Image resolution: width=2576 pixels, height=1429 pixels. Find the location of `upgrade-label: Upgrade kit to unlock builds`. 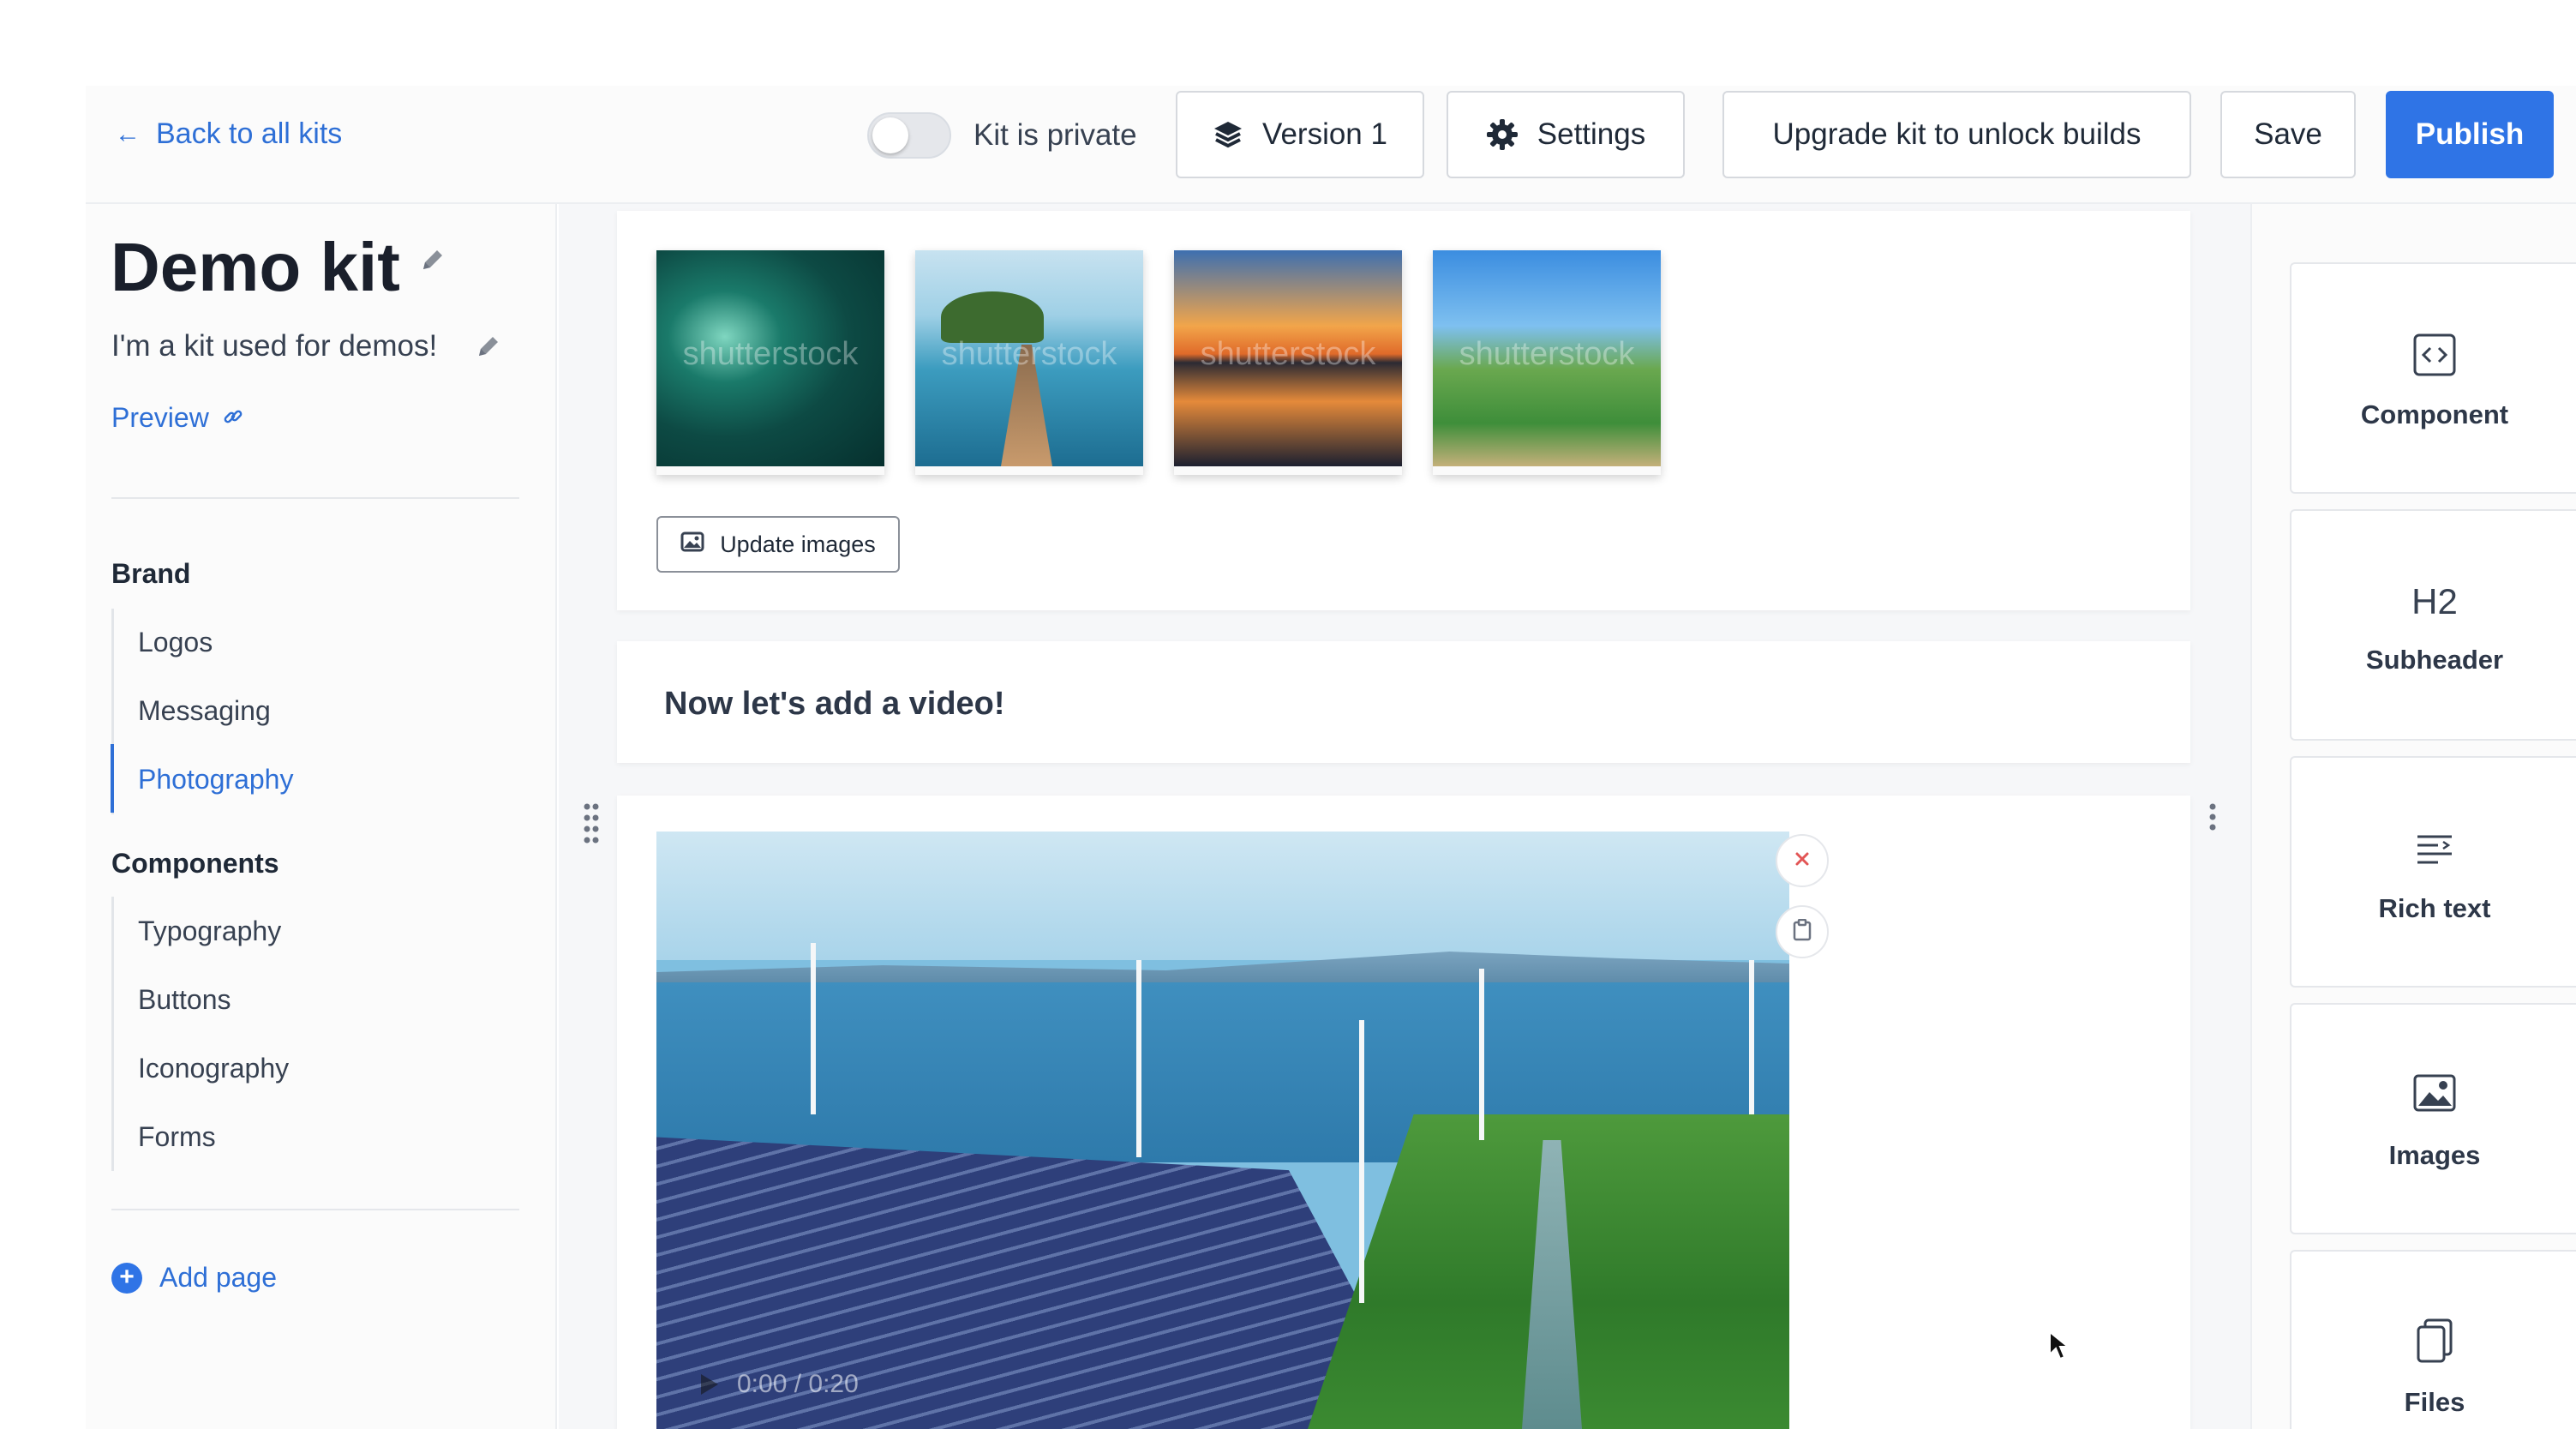

upgrade-label: Upgrade kit to unlock builds is located at coordinates (1957, 134).